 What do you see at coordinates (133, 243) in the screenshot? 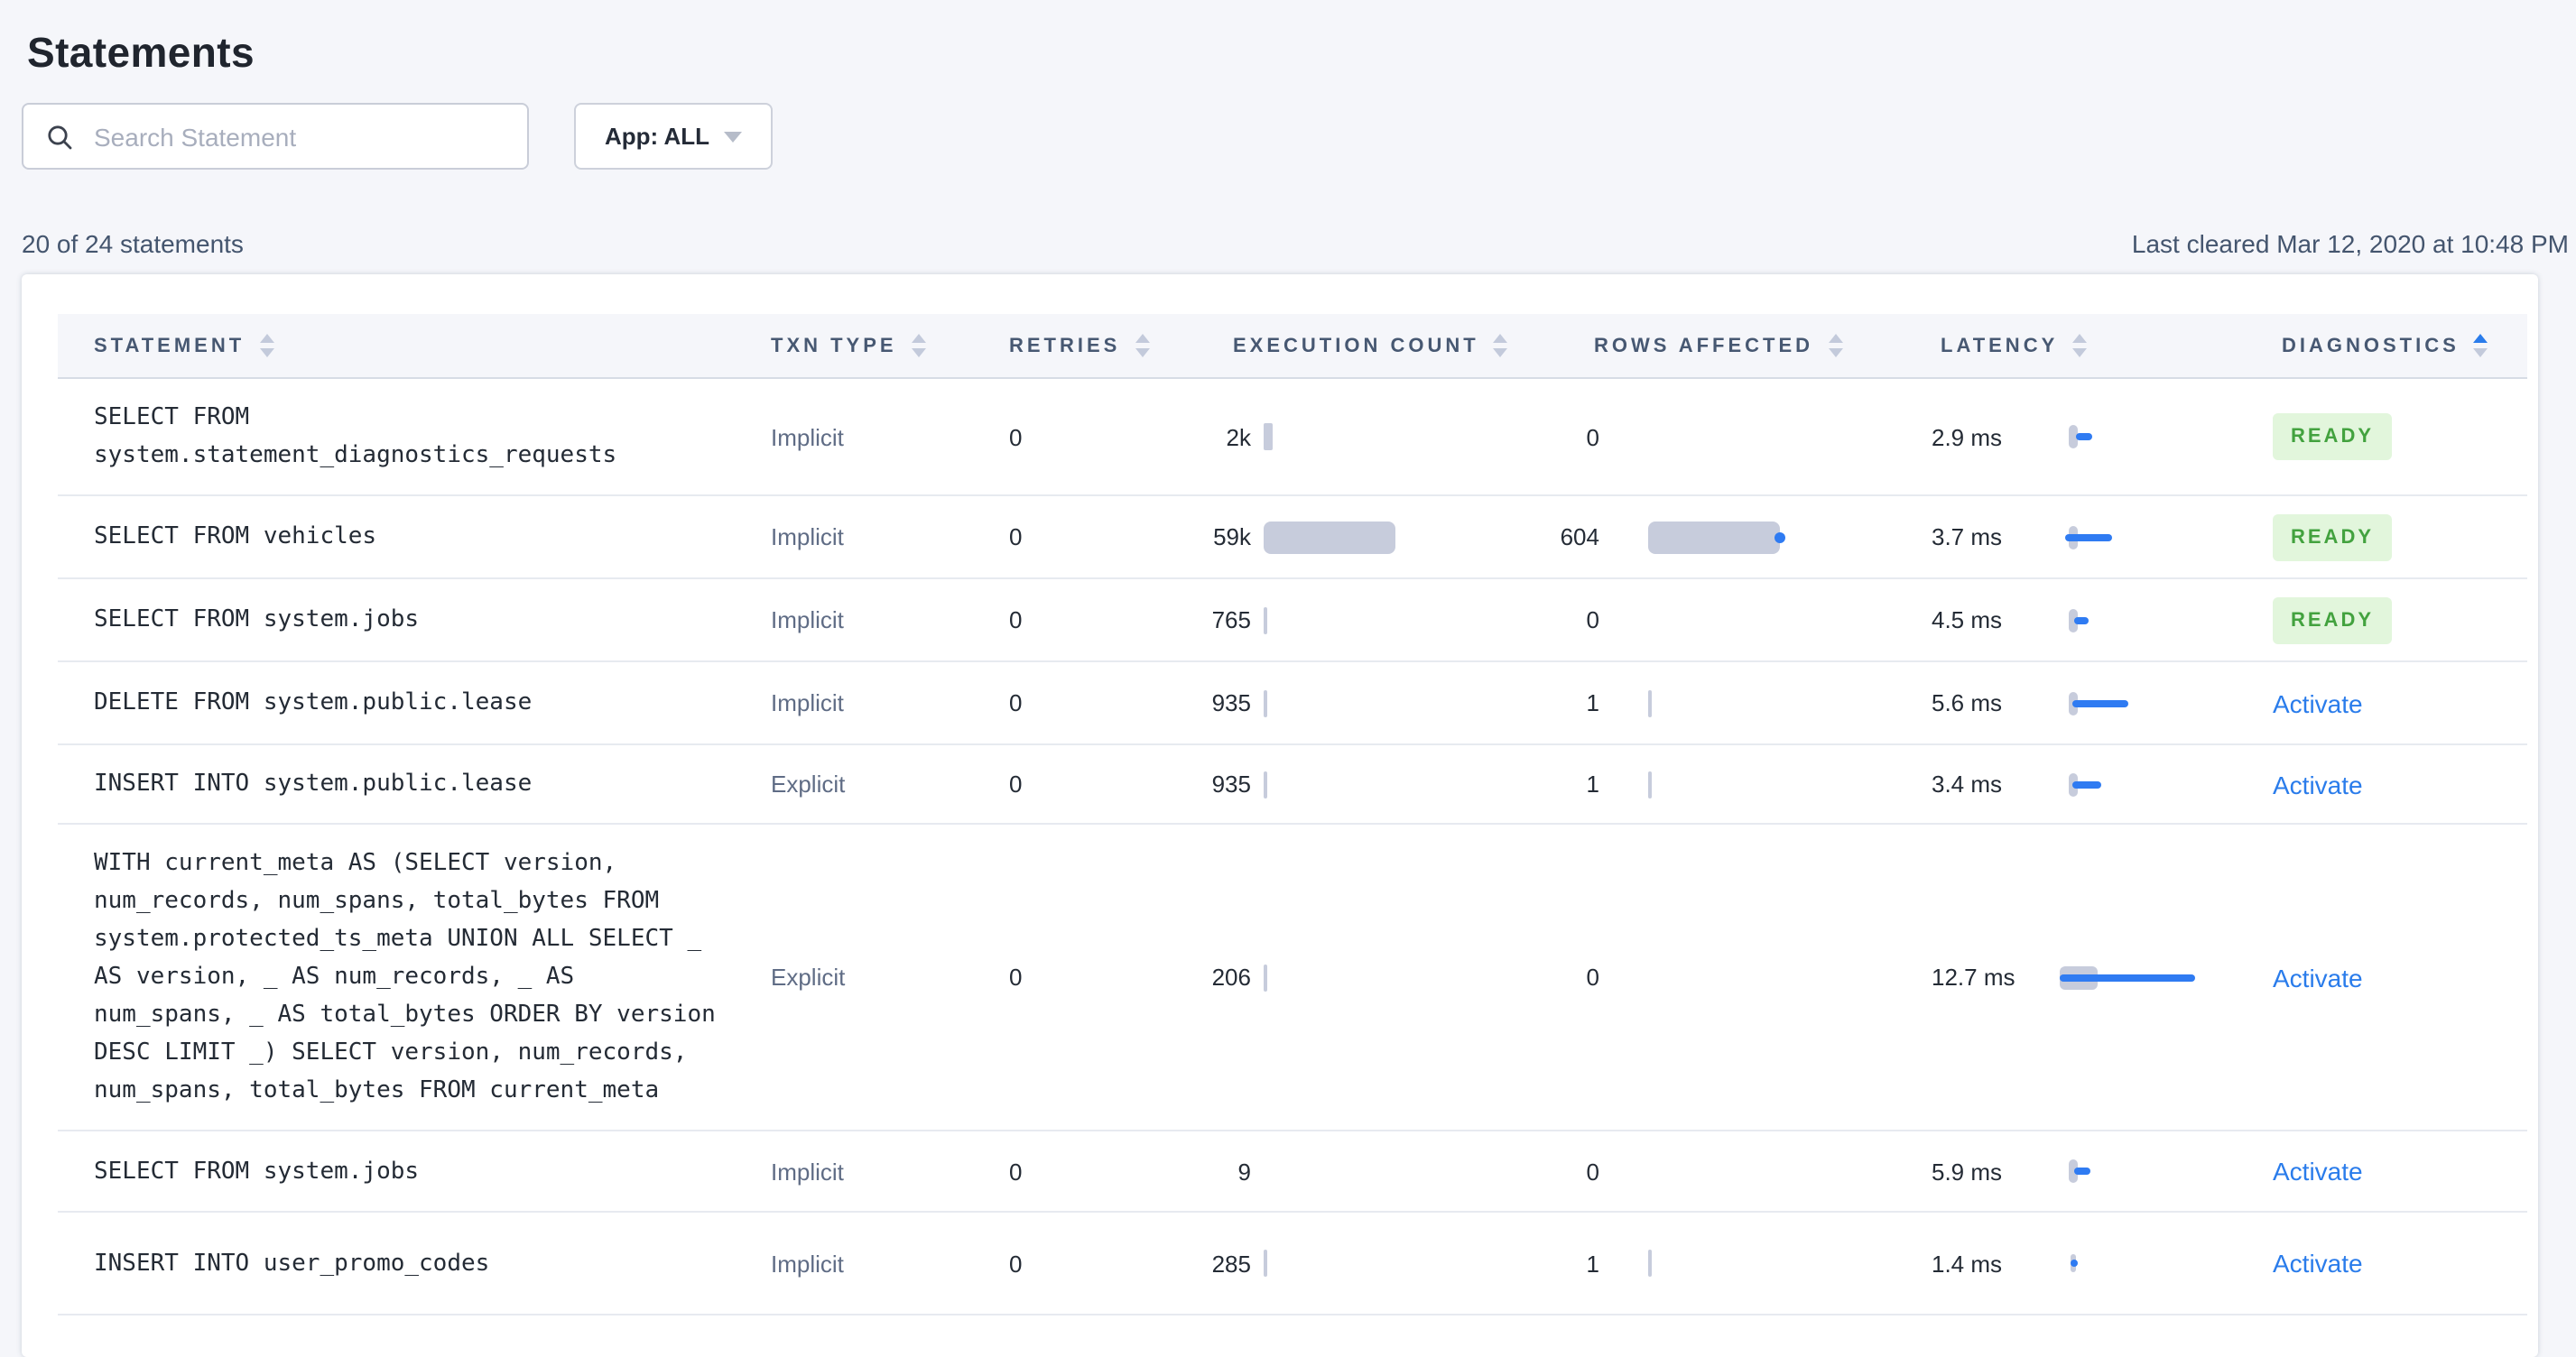
I see `statements-count: 20 of 24 statements` at bounding box center [133, 243].